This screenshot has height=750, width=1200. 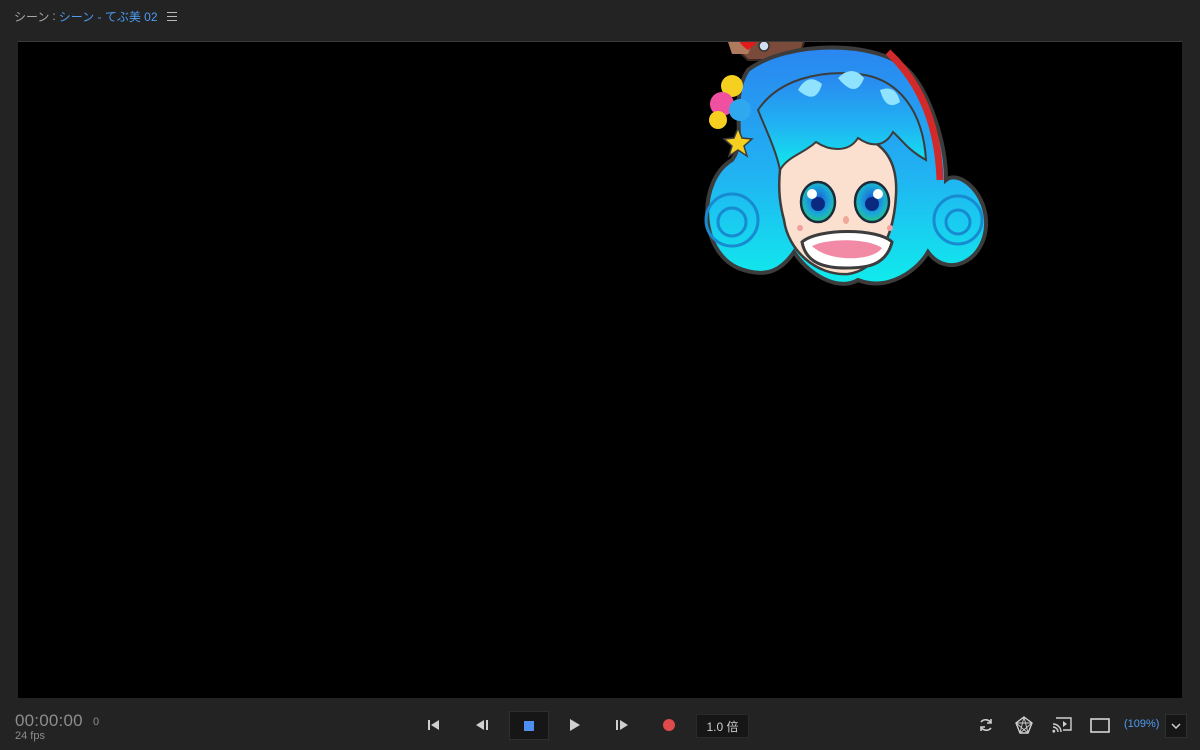 I want to click on step-back-icon, so click(x=482, y=725).